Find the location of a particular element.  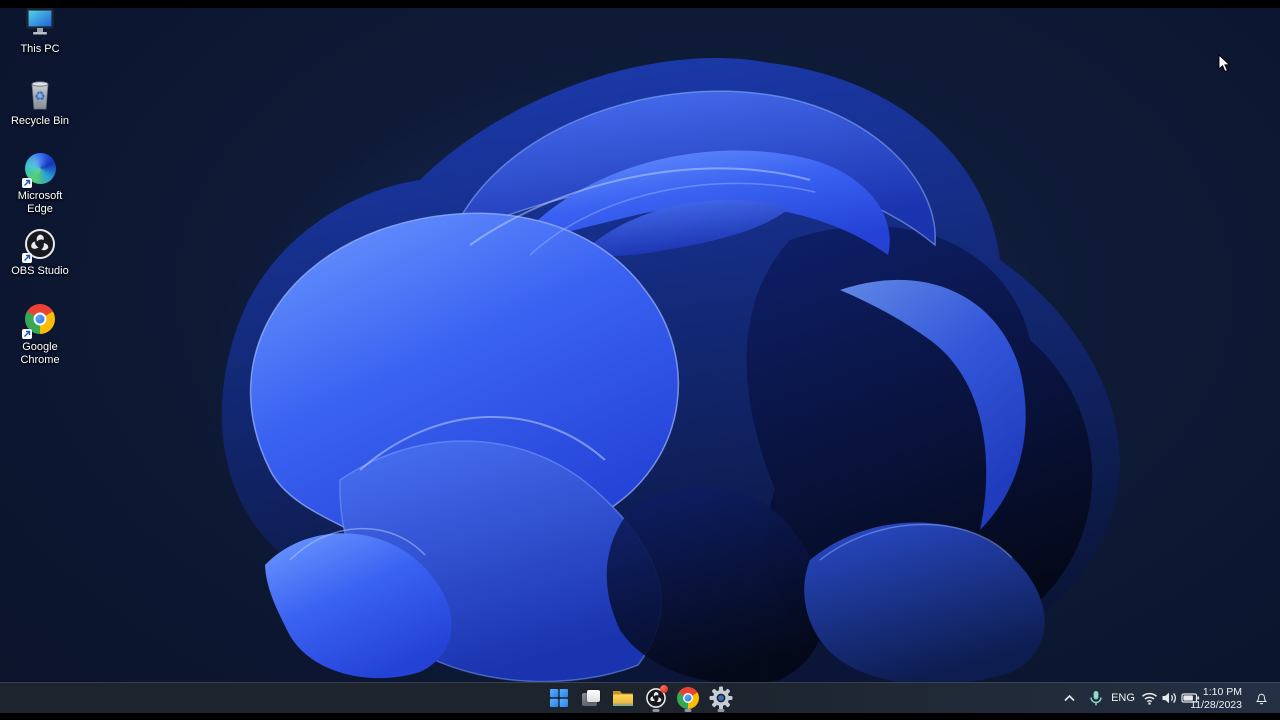

desktop-icon-this-pc: This PC is located at coordinates (40, 32).